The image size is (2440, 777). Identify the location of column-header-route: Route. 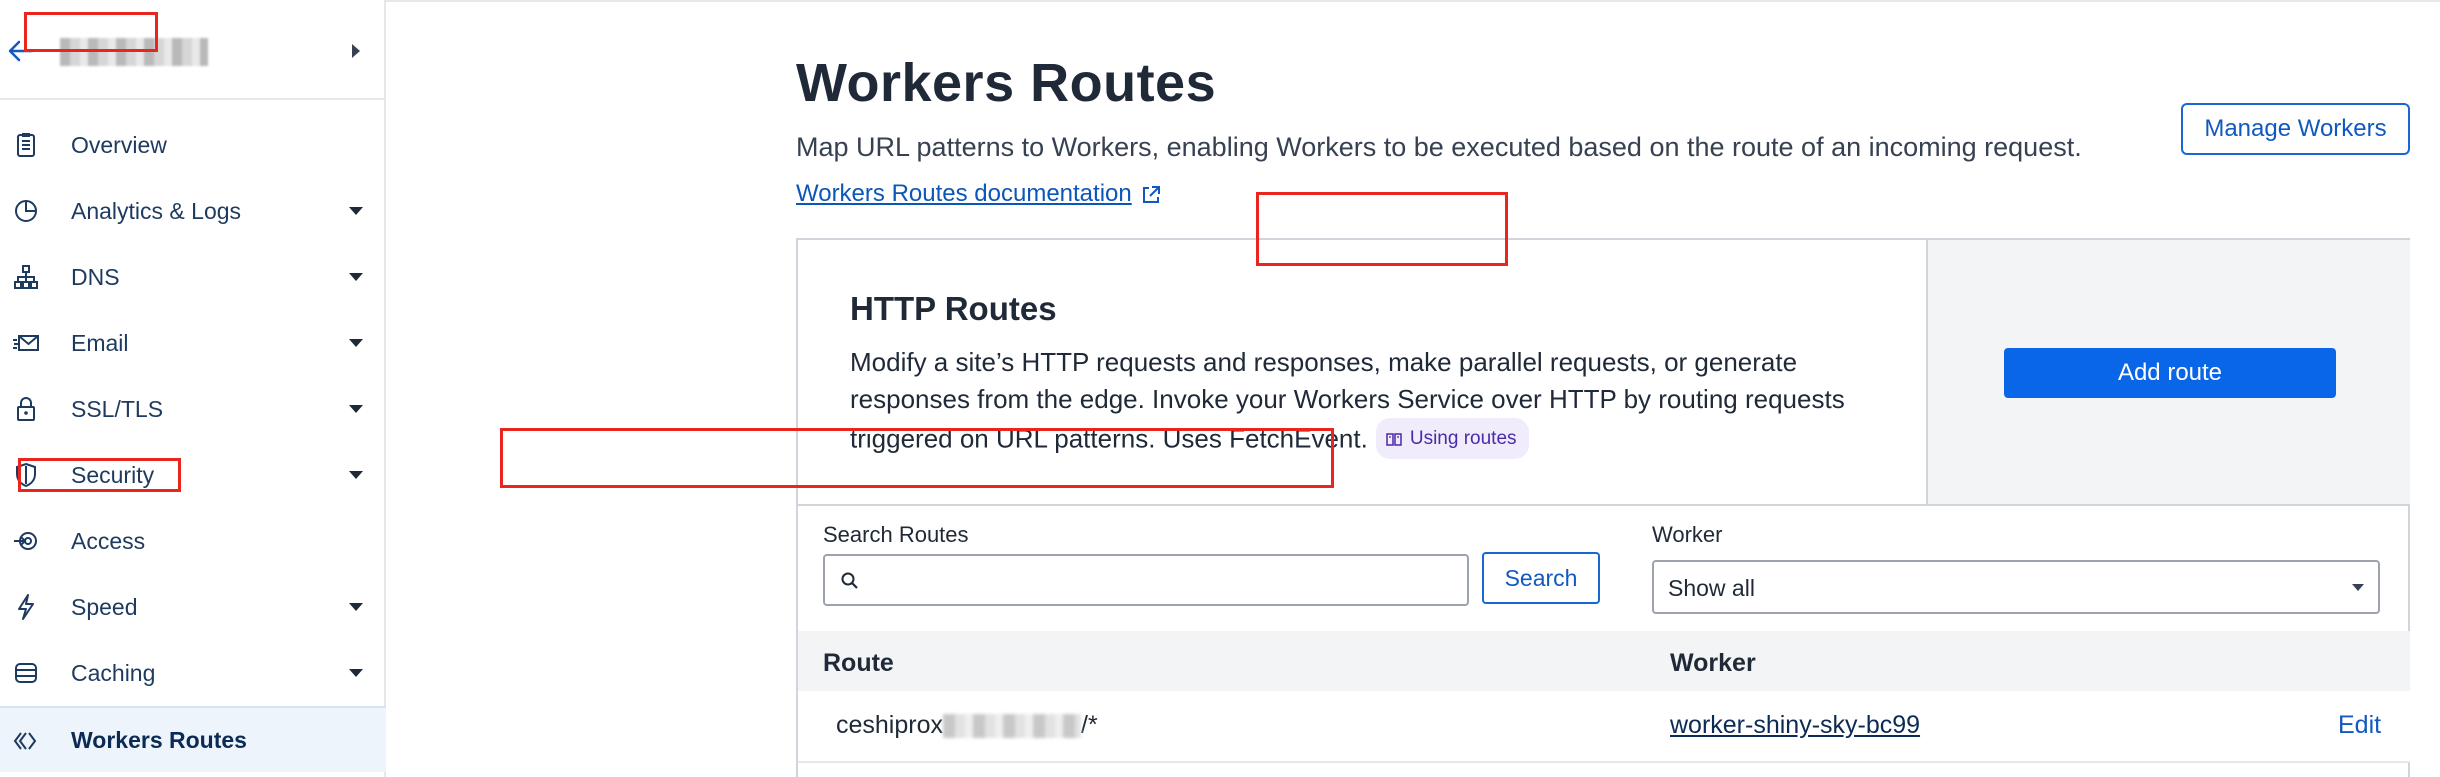
(858, 663).